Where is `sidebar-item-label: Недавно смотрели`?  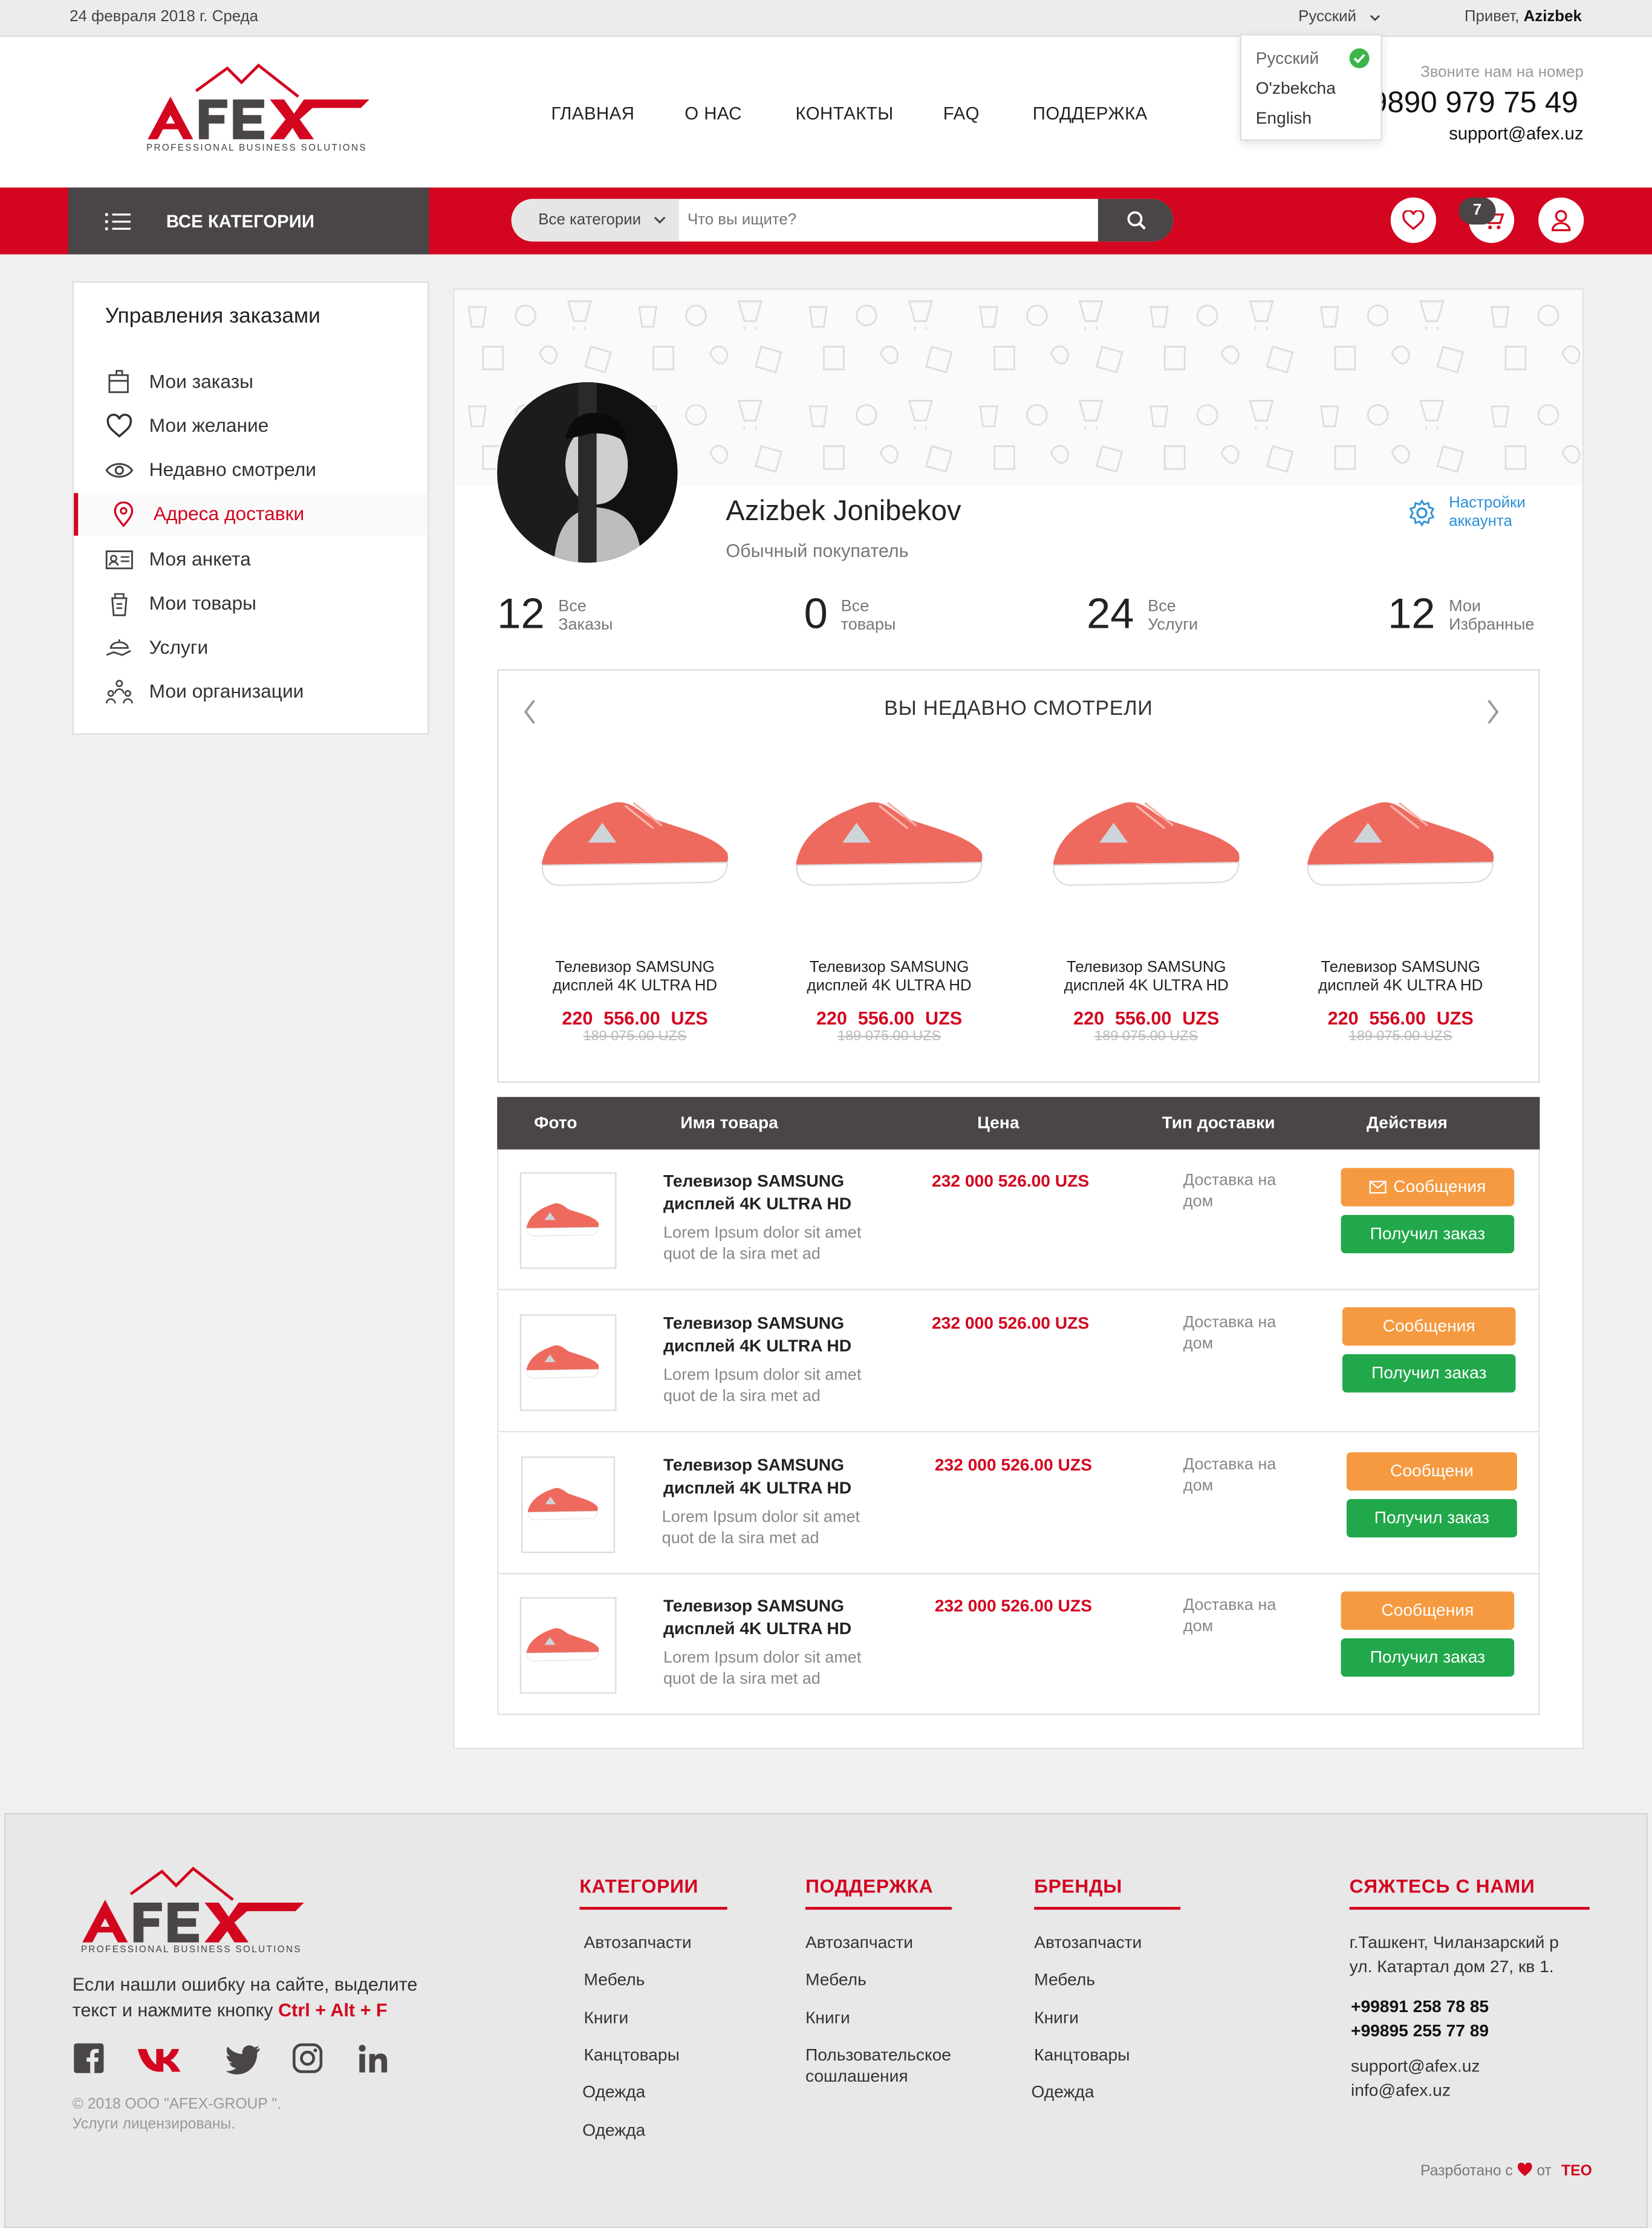 sidebar-item-label: Недавно смотрели is located at coordinates (233, 469).